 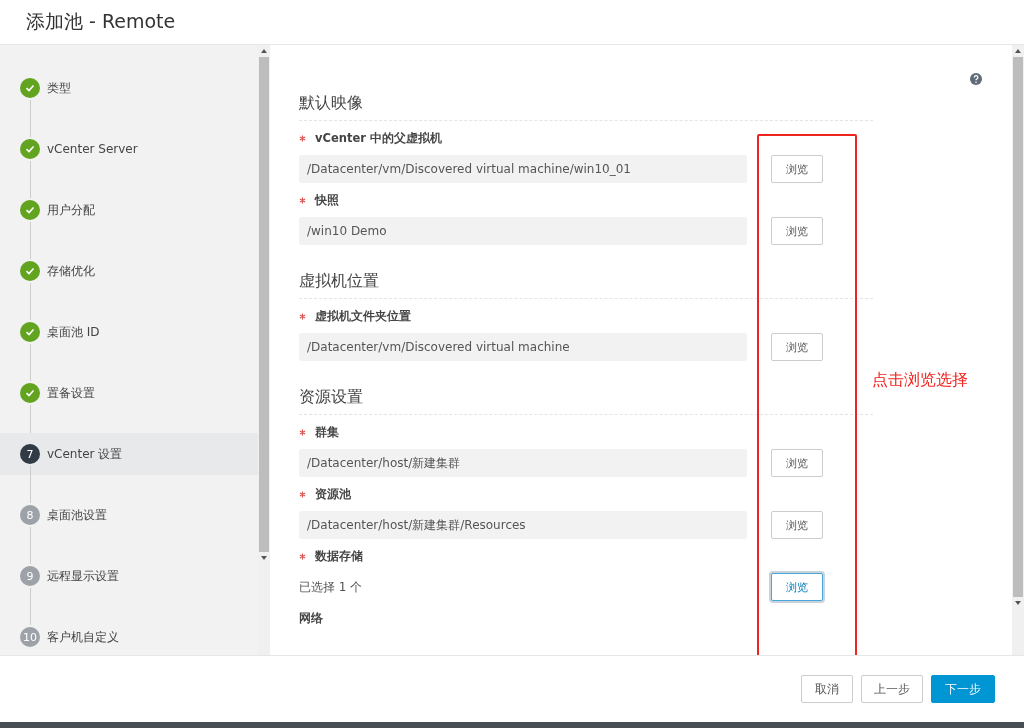 I want to click on step-number: 9, so click(x=30, y=576).